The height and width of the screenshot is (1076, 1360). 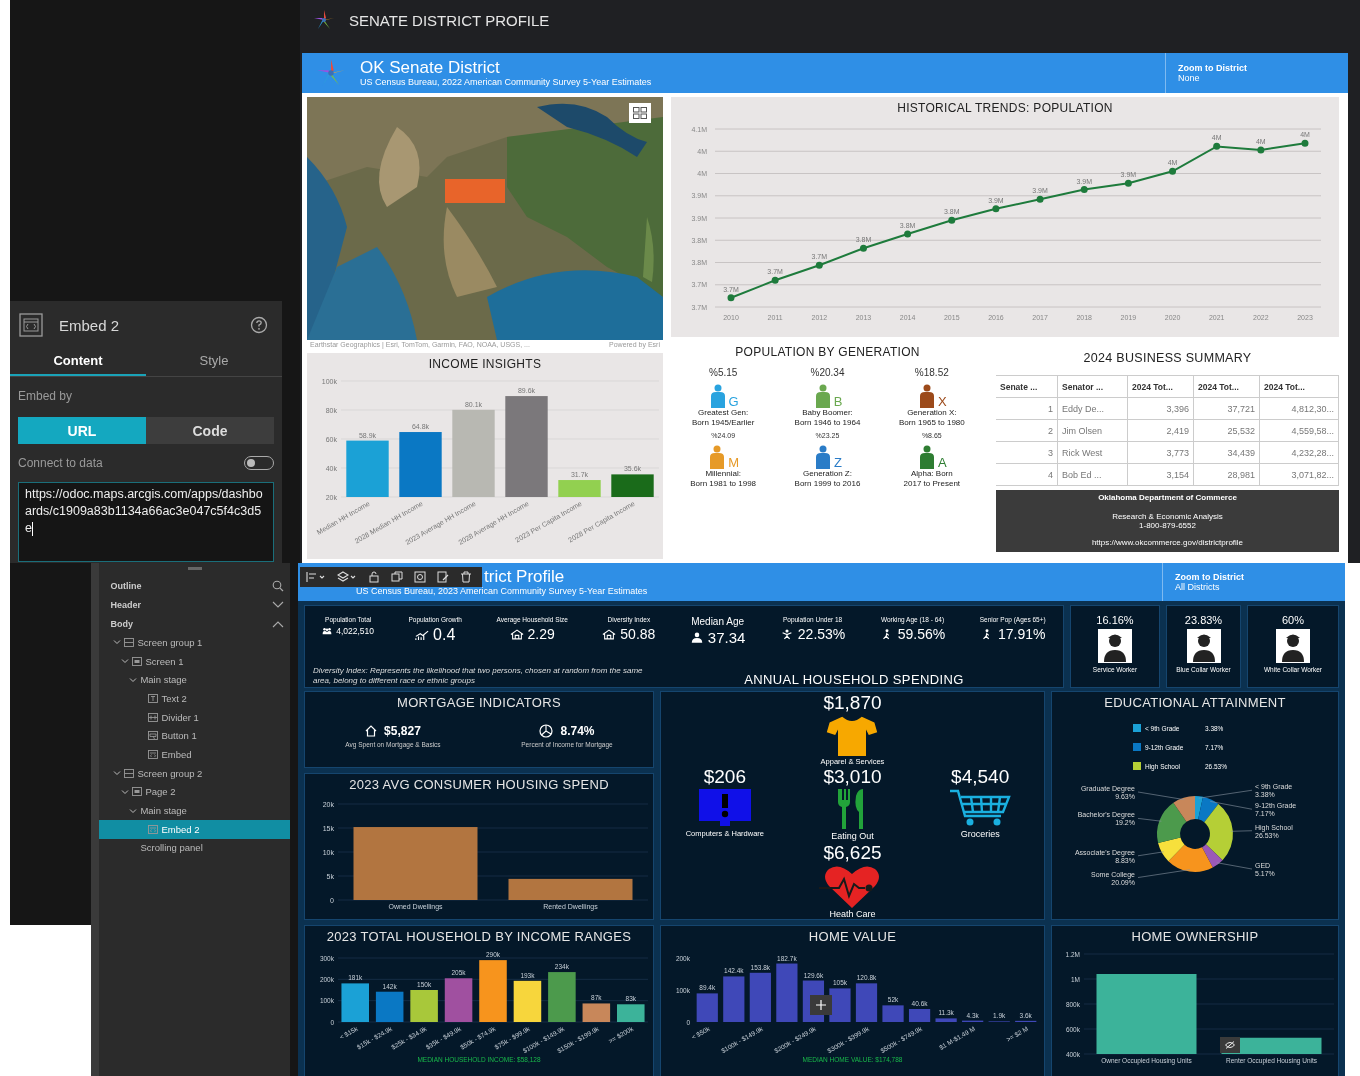 I want to click on section-header: Header, so click(x=125, y=604).